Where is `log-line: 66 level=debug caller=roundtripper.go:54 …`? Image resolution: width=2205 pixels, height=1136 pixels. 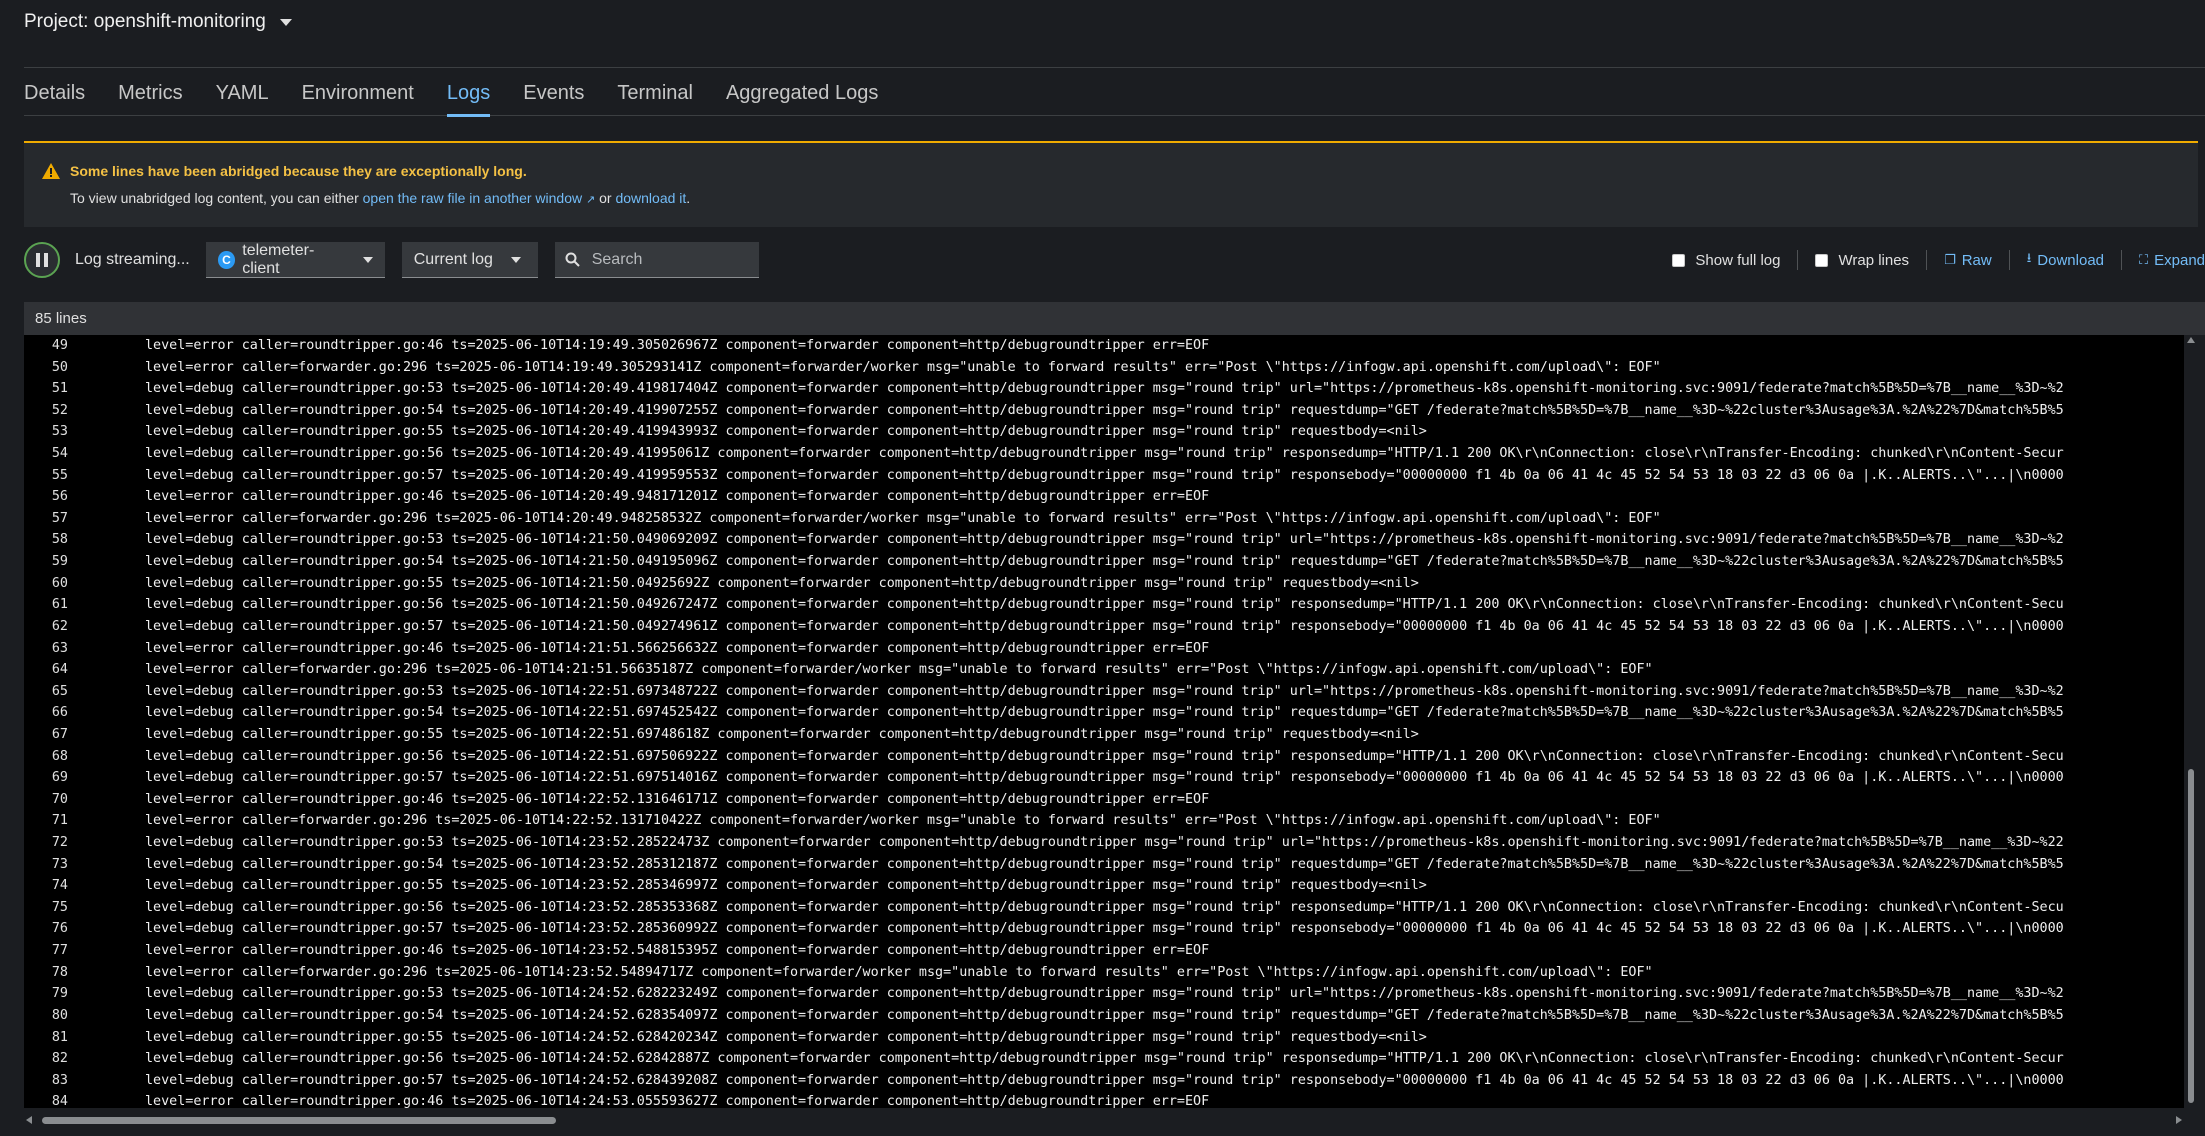 log-line: 66 level=debug caller=roundtripper.go:54 … is located at coordinates (1104, 713).